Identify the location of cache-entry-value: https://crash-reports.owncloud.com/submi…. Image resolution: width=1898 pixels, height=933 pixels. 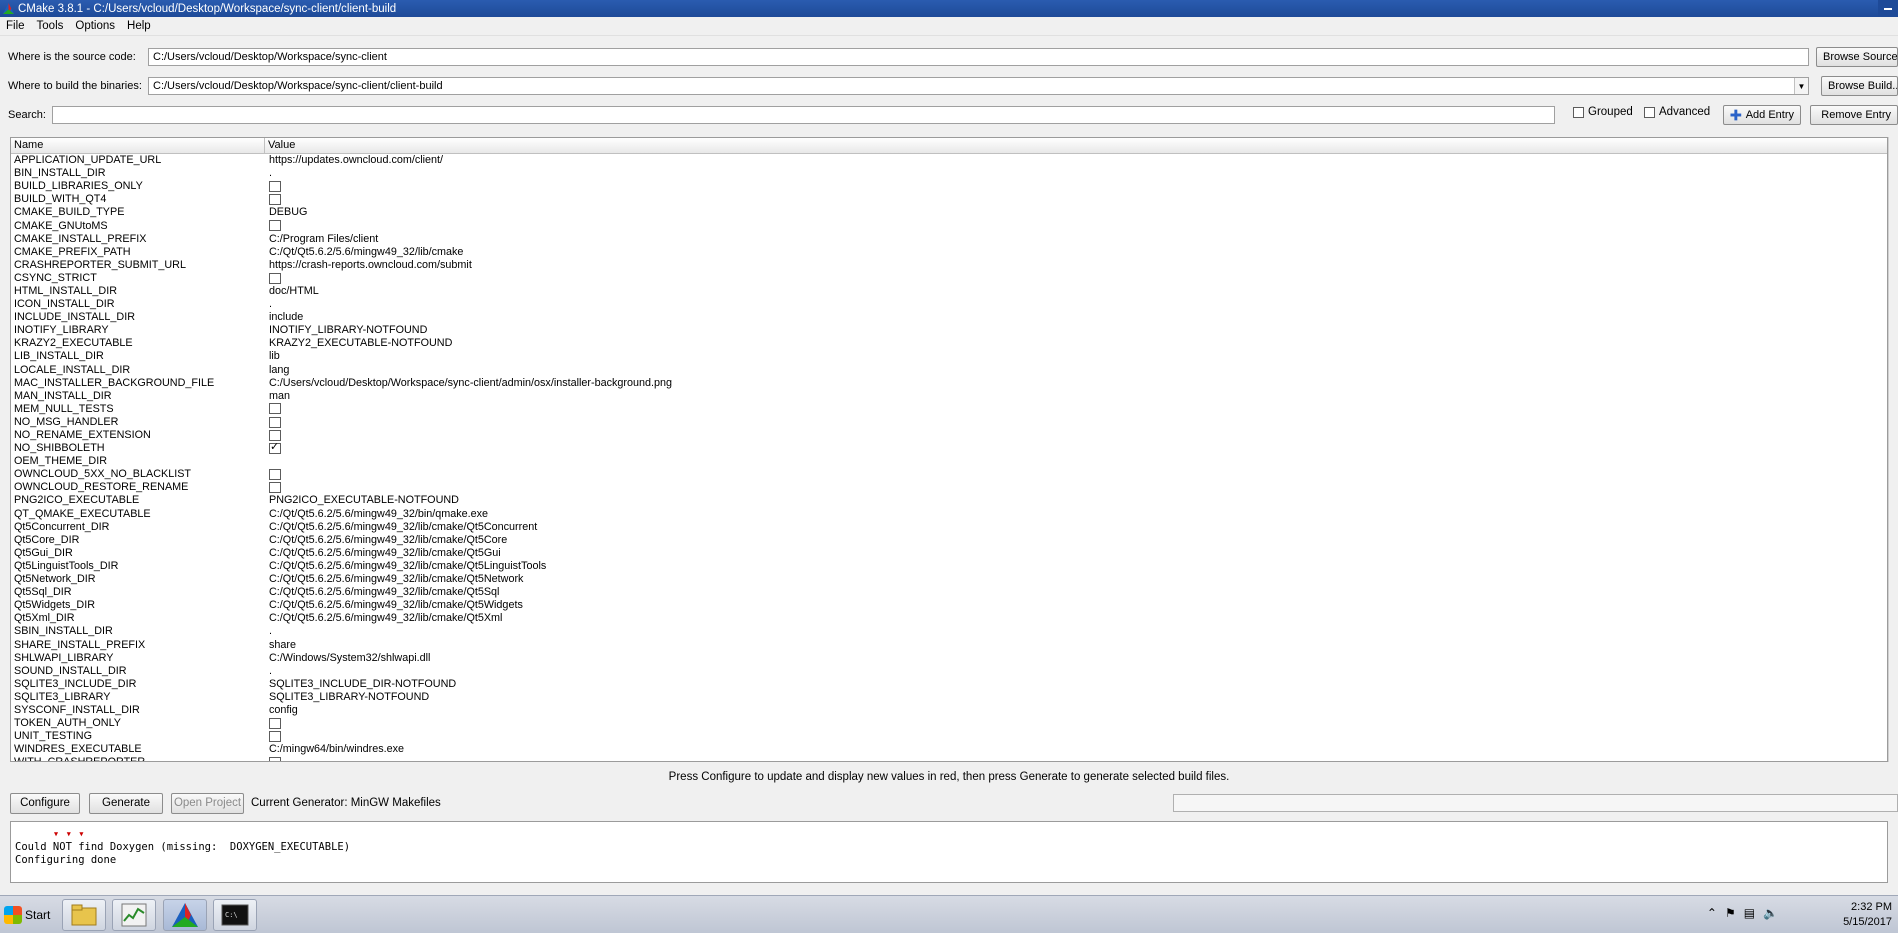
(1076, 265).